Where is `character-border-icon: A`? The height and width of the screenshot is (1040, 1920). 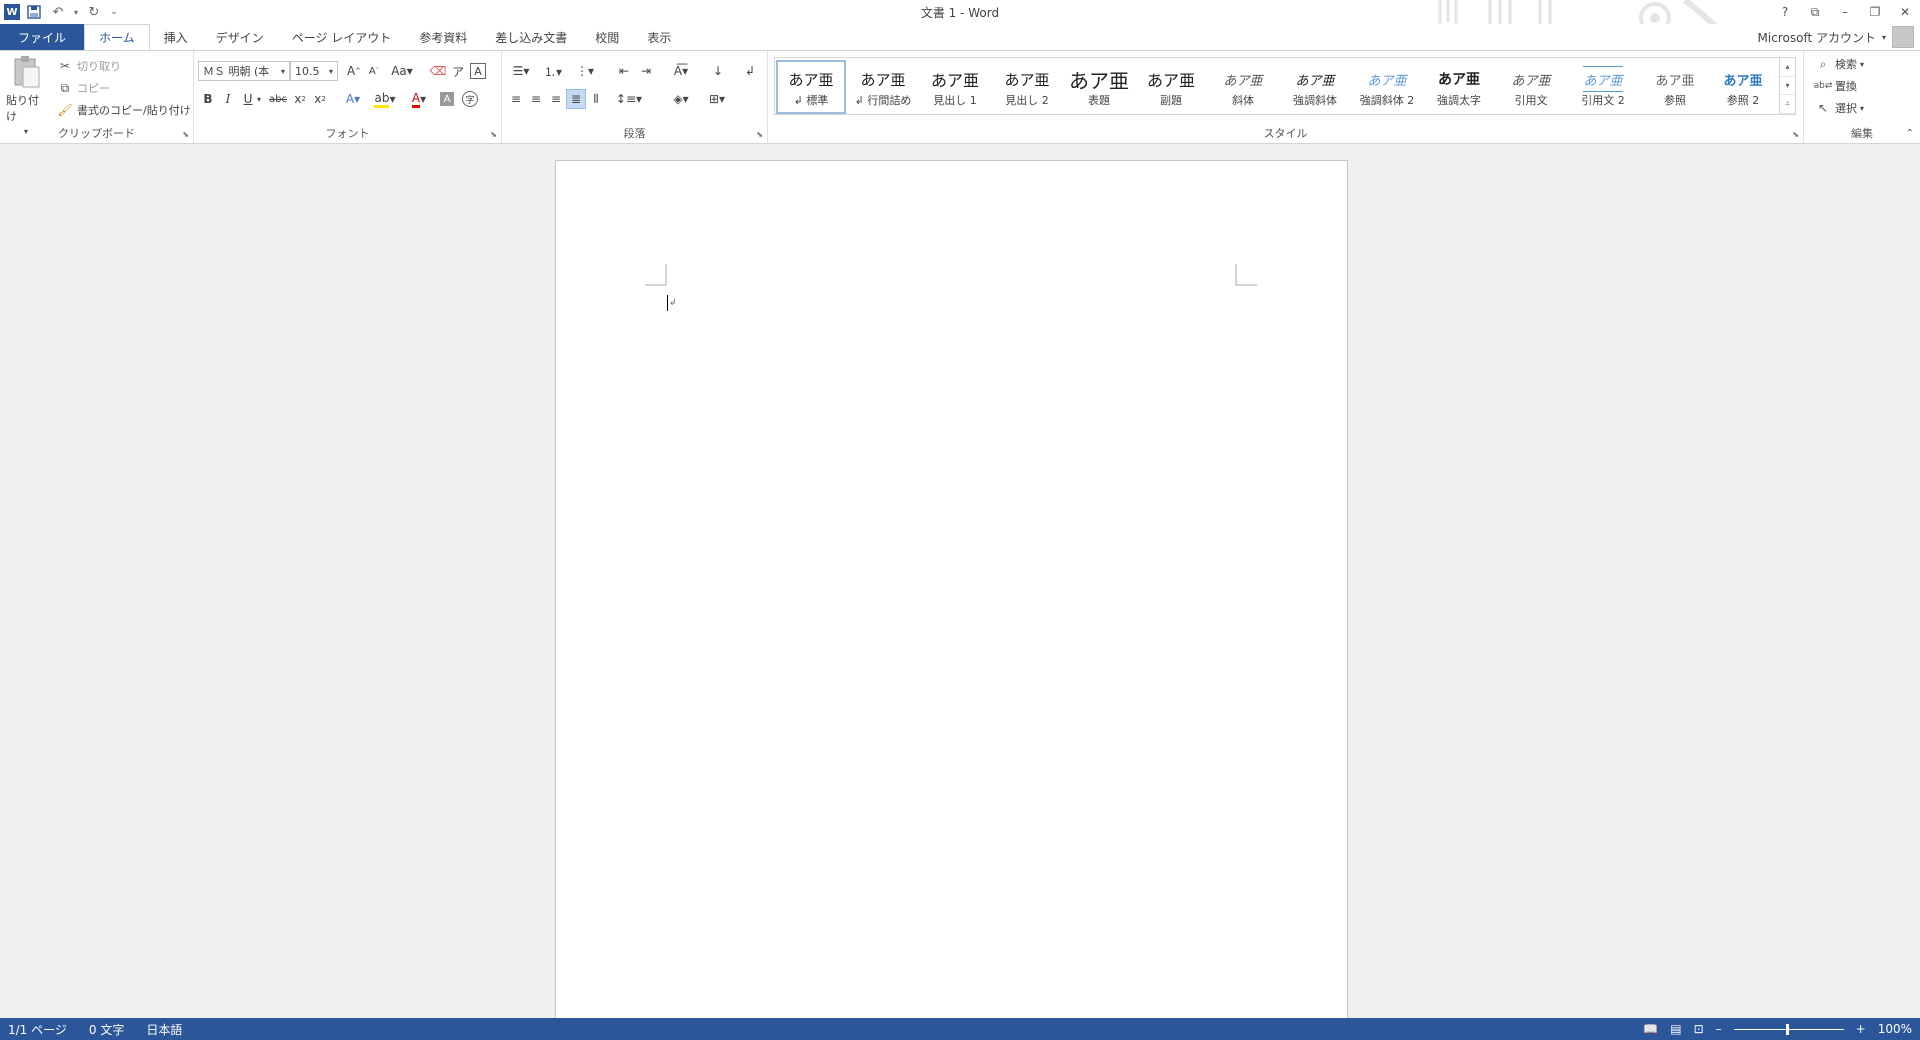 character-border-icon: A is located at coordinates (478, 71).